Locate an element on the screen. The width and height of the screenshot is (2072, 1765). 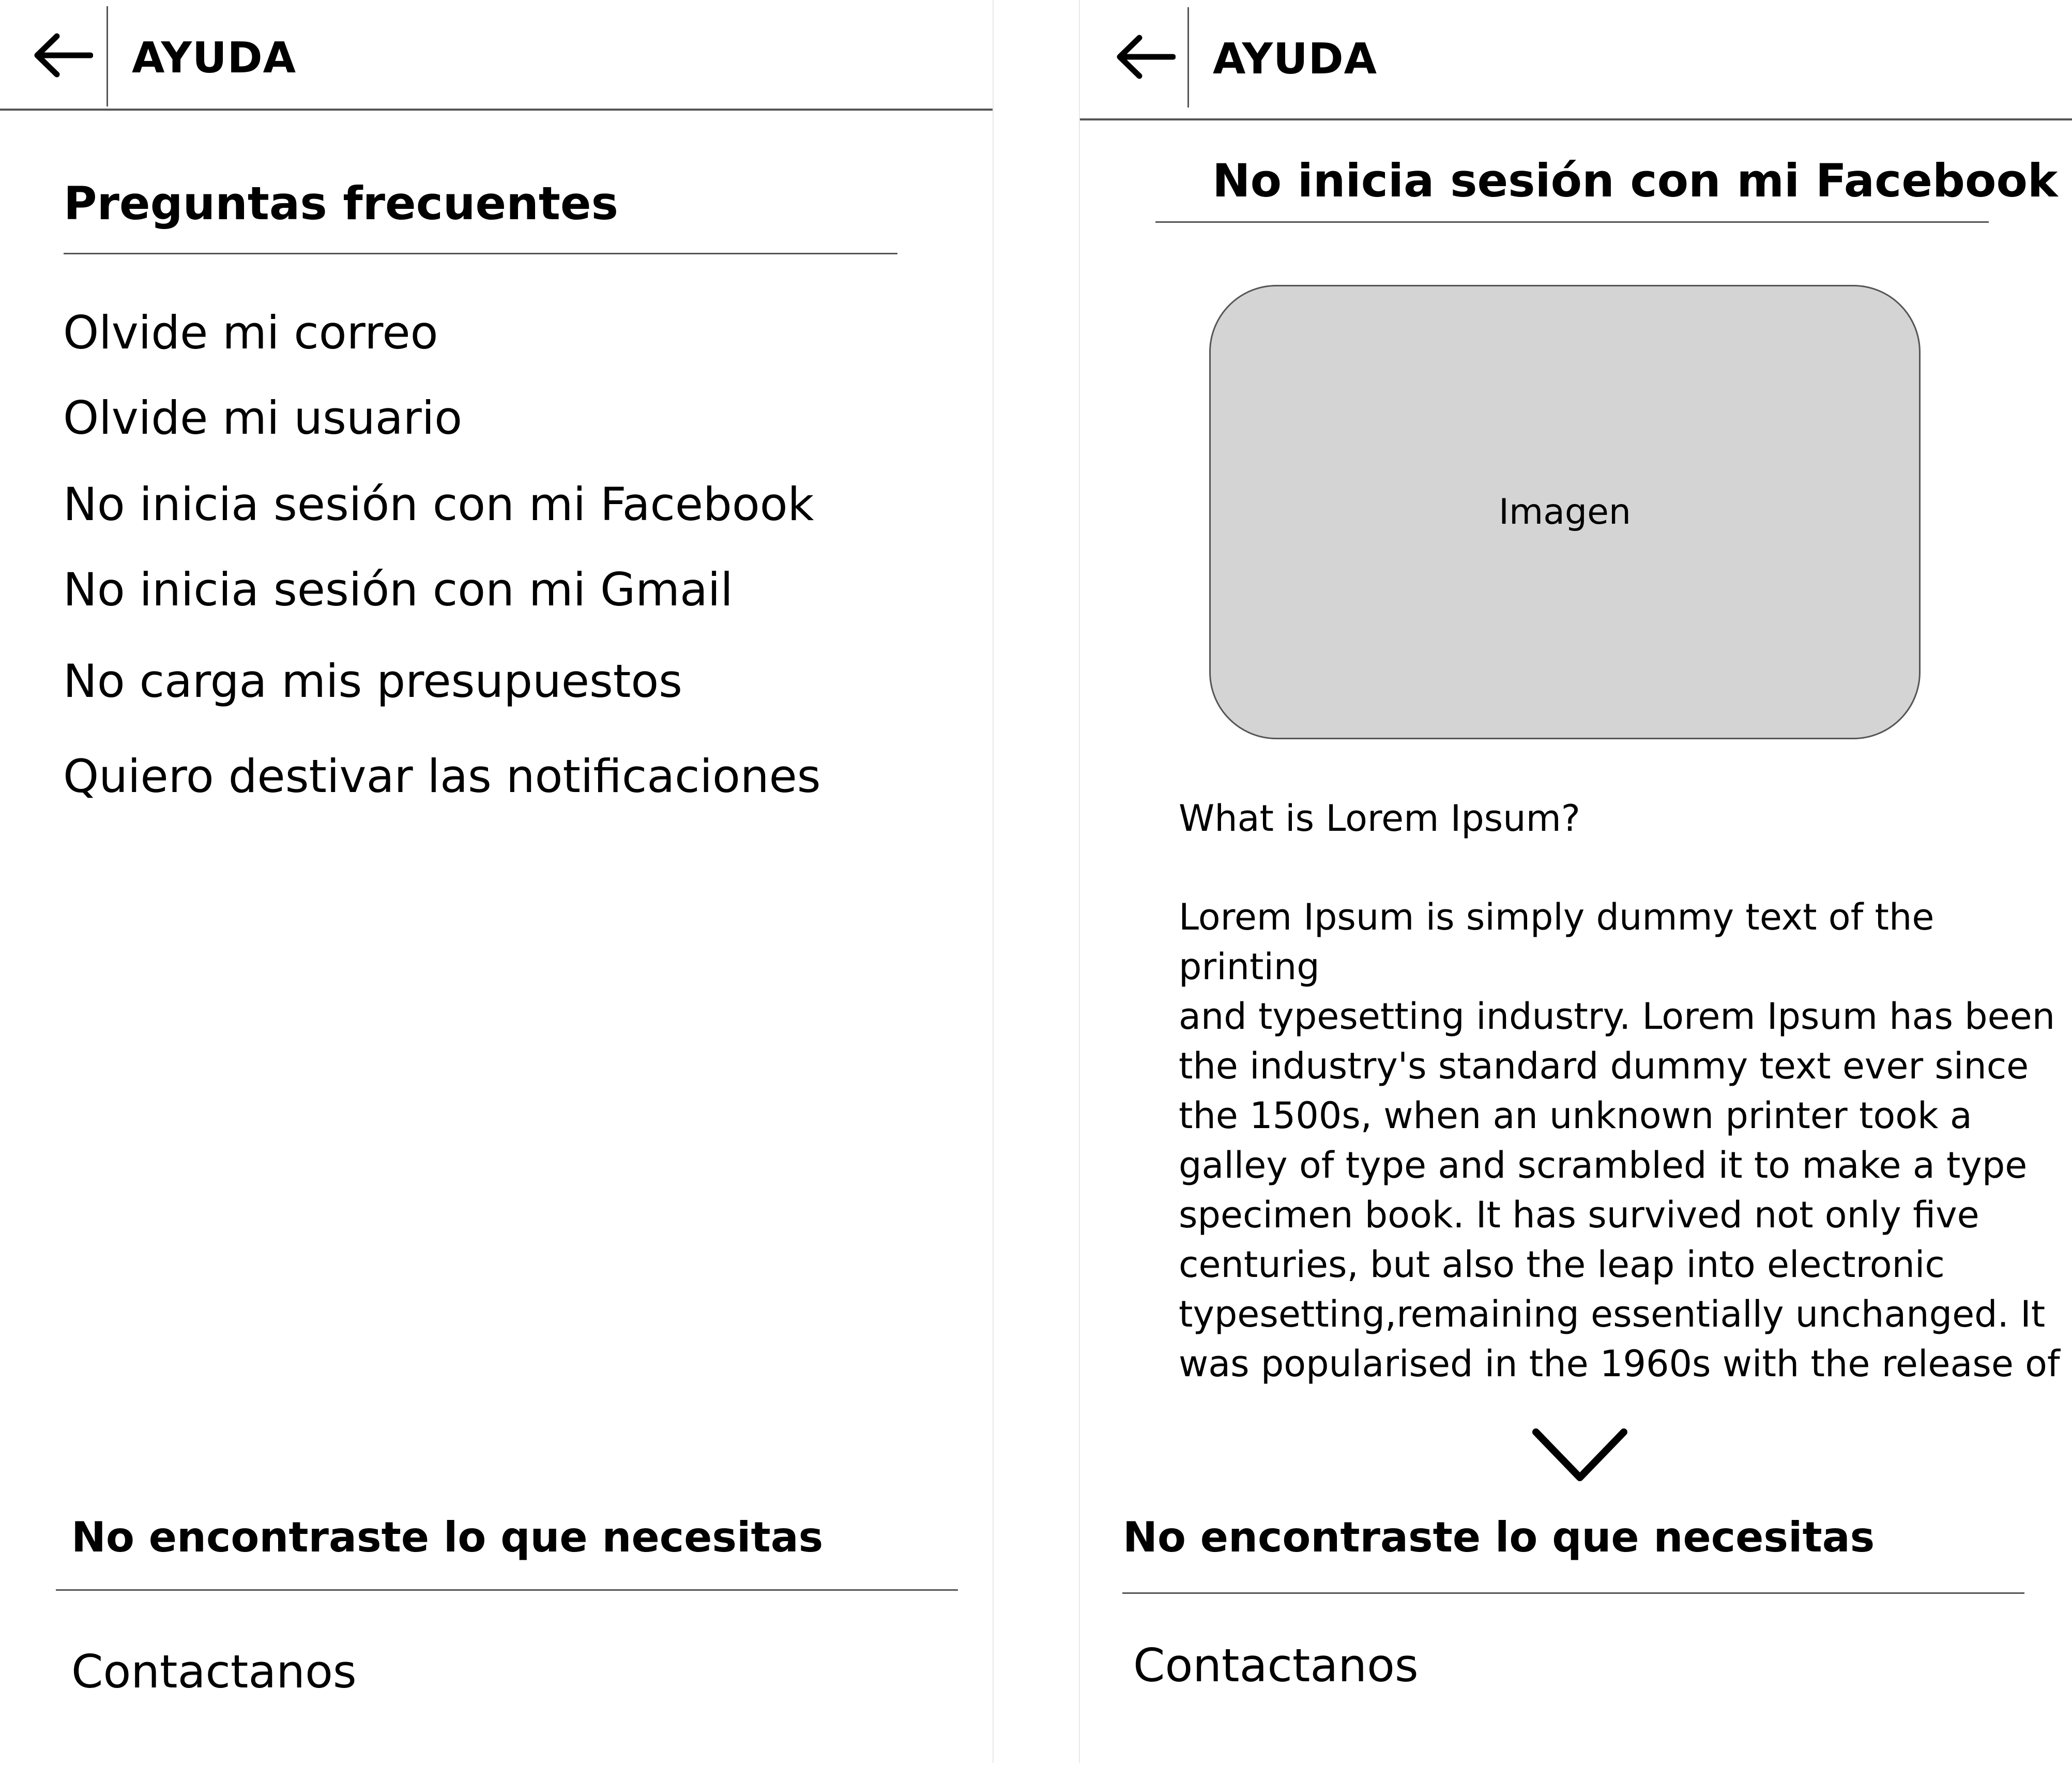
faq-item: No carga mis presupuestos is located at coordinates (372, 681).